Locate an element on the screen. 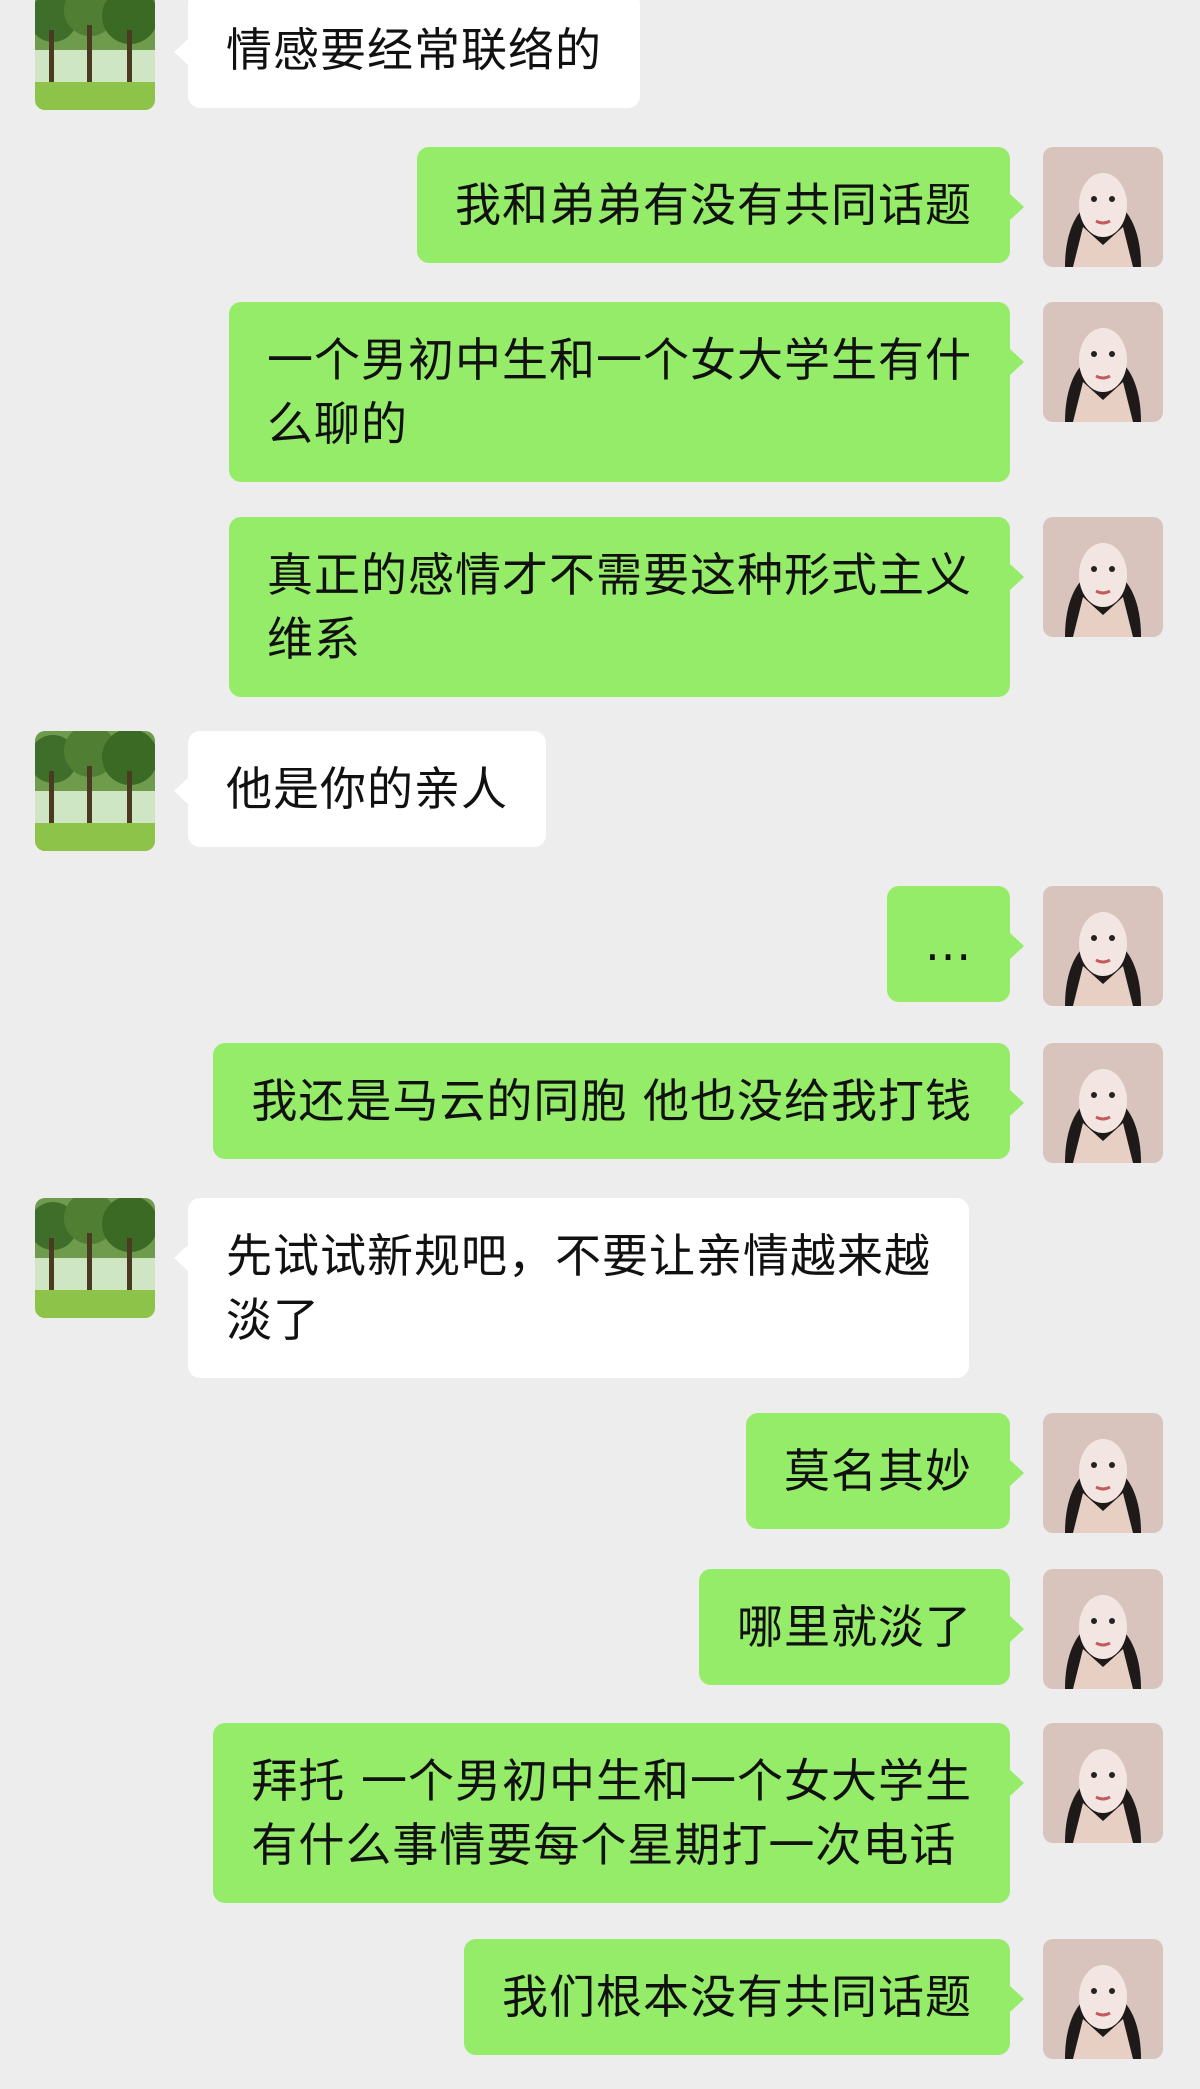 The height and width of the screenshot is (2089, 1200). message-bubble: 我和弟弟有没有共同话题 is located at coordinates (720, 205).